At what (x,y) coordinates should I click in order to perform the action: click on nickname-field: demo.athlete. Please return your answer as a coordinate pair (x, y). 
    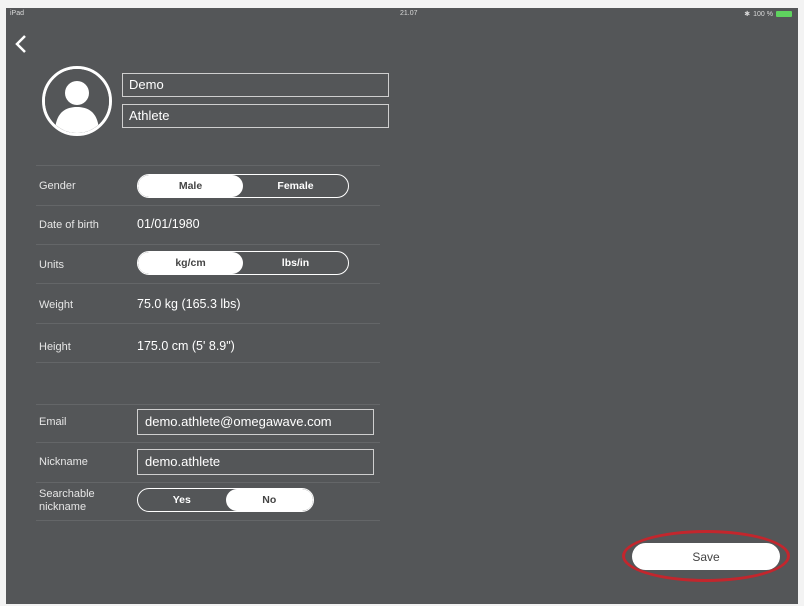
    Looking at the image, I should click on (255, 462).